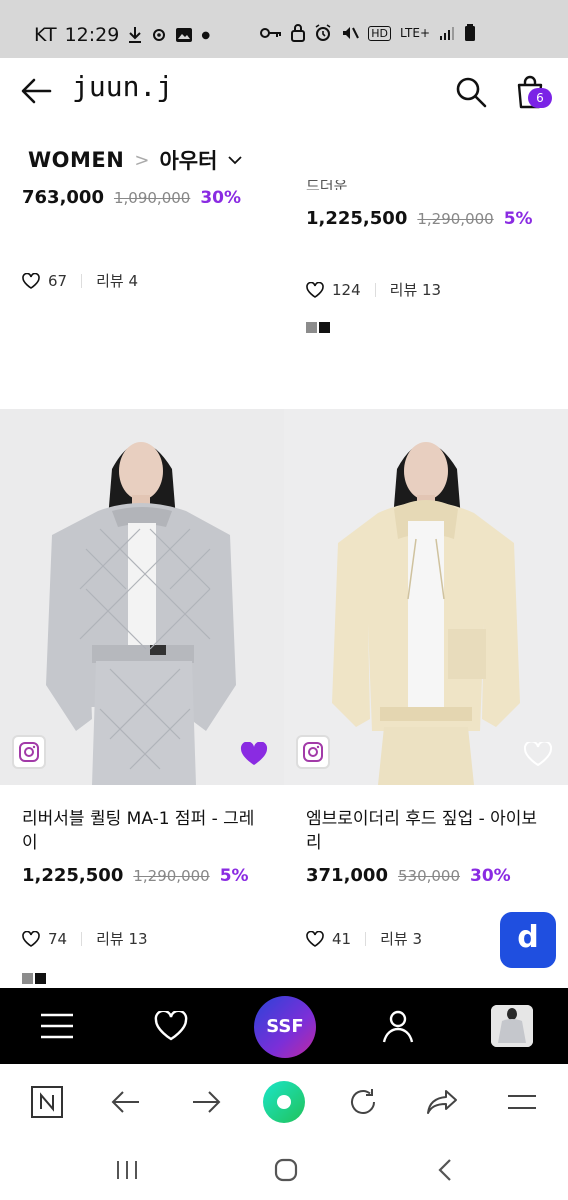  What do you see at coordinates (221, 198) in the screenshot?
I see `discount-rate: 30%` at bounding box center [221, 198].